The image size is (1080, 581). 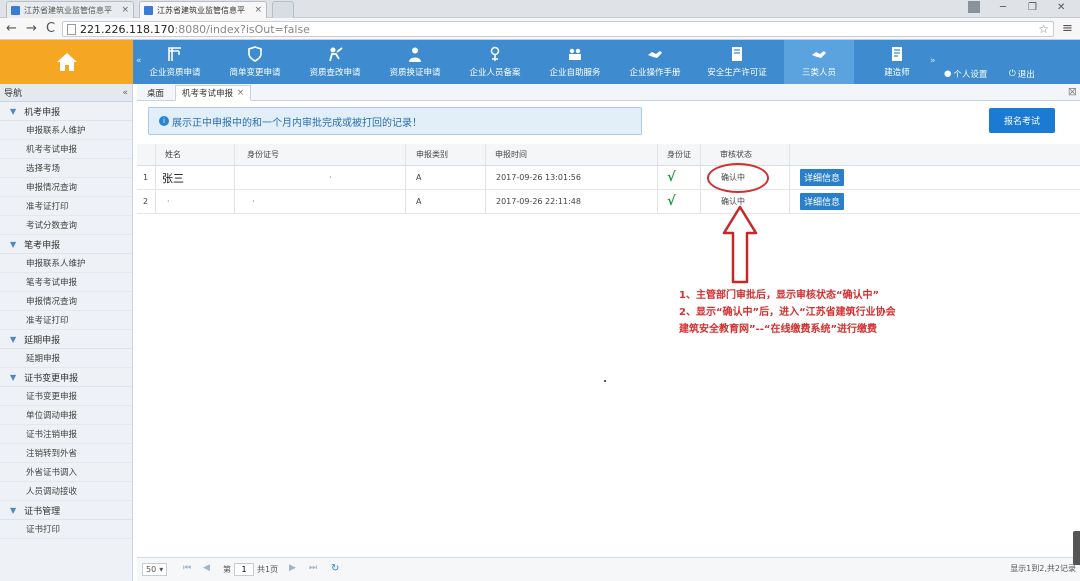 I want to click on scroll-right-icon: », so click(x=933, y=61).